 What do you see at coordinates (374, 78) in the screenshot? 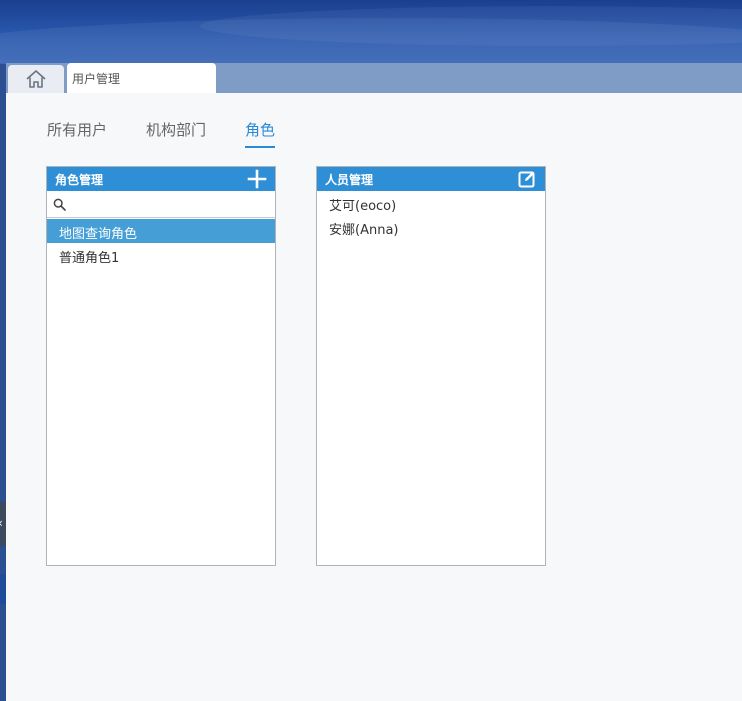
I see `tab-bar: 用户管理` at bounding box center [374, 78].